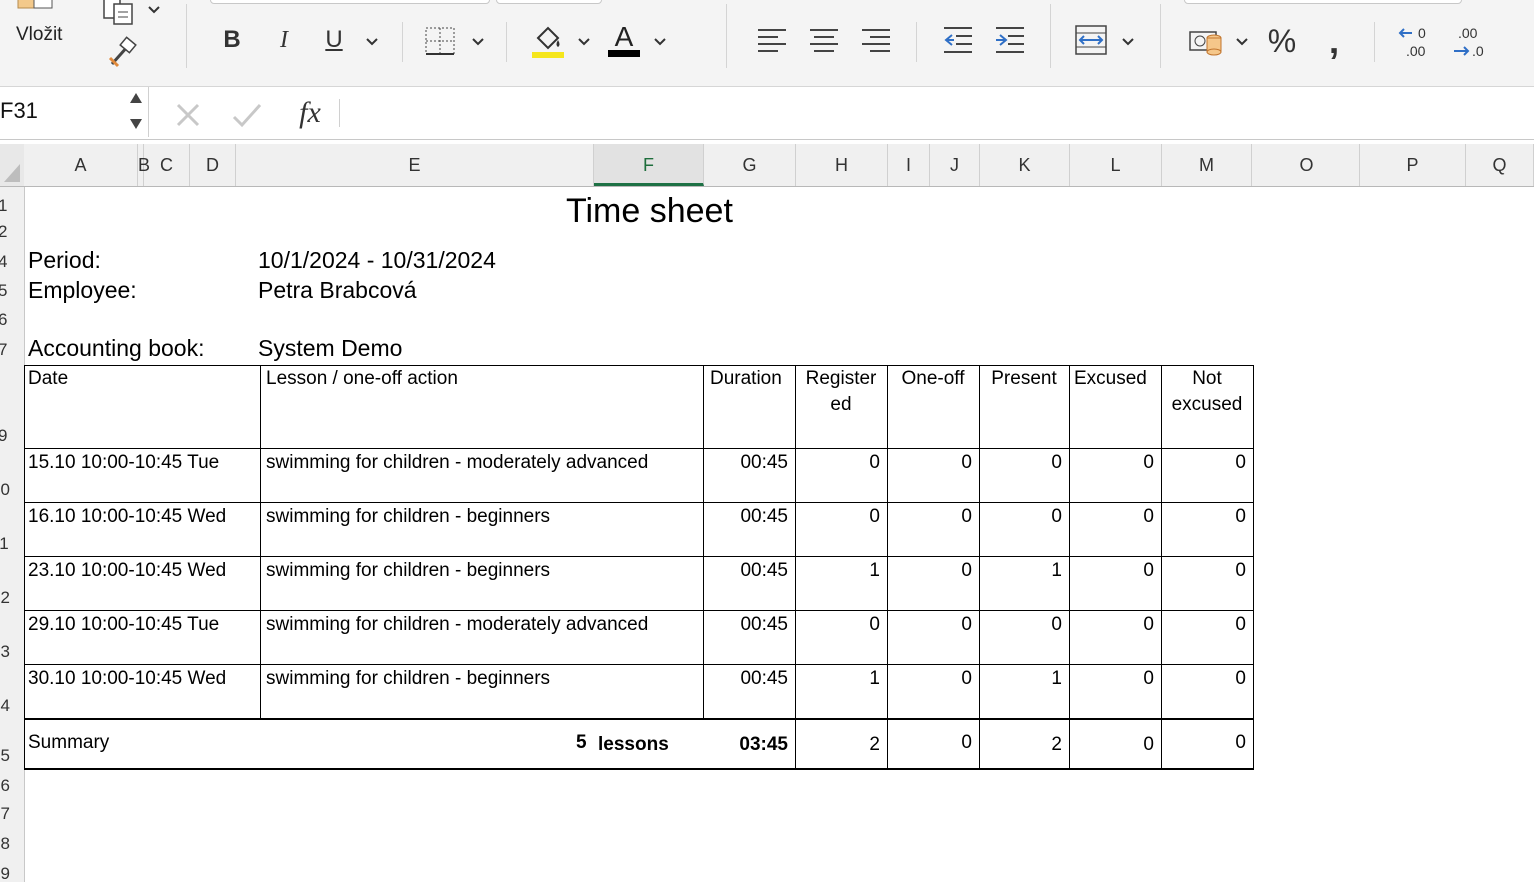 The height and width of the screenshot is (884, 1534). I want to click on underline-dropdown-icon, so click(372, 43).